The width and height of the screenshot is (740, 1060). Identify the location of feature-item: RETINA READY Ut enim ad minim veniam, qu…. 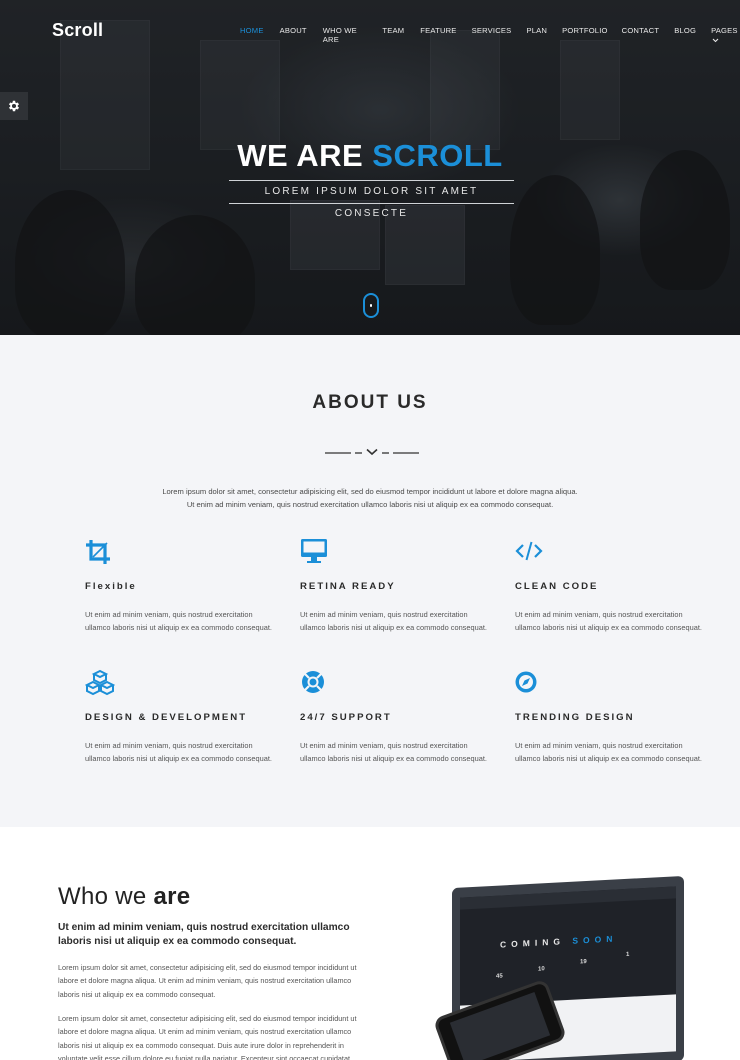
(395, 586).